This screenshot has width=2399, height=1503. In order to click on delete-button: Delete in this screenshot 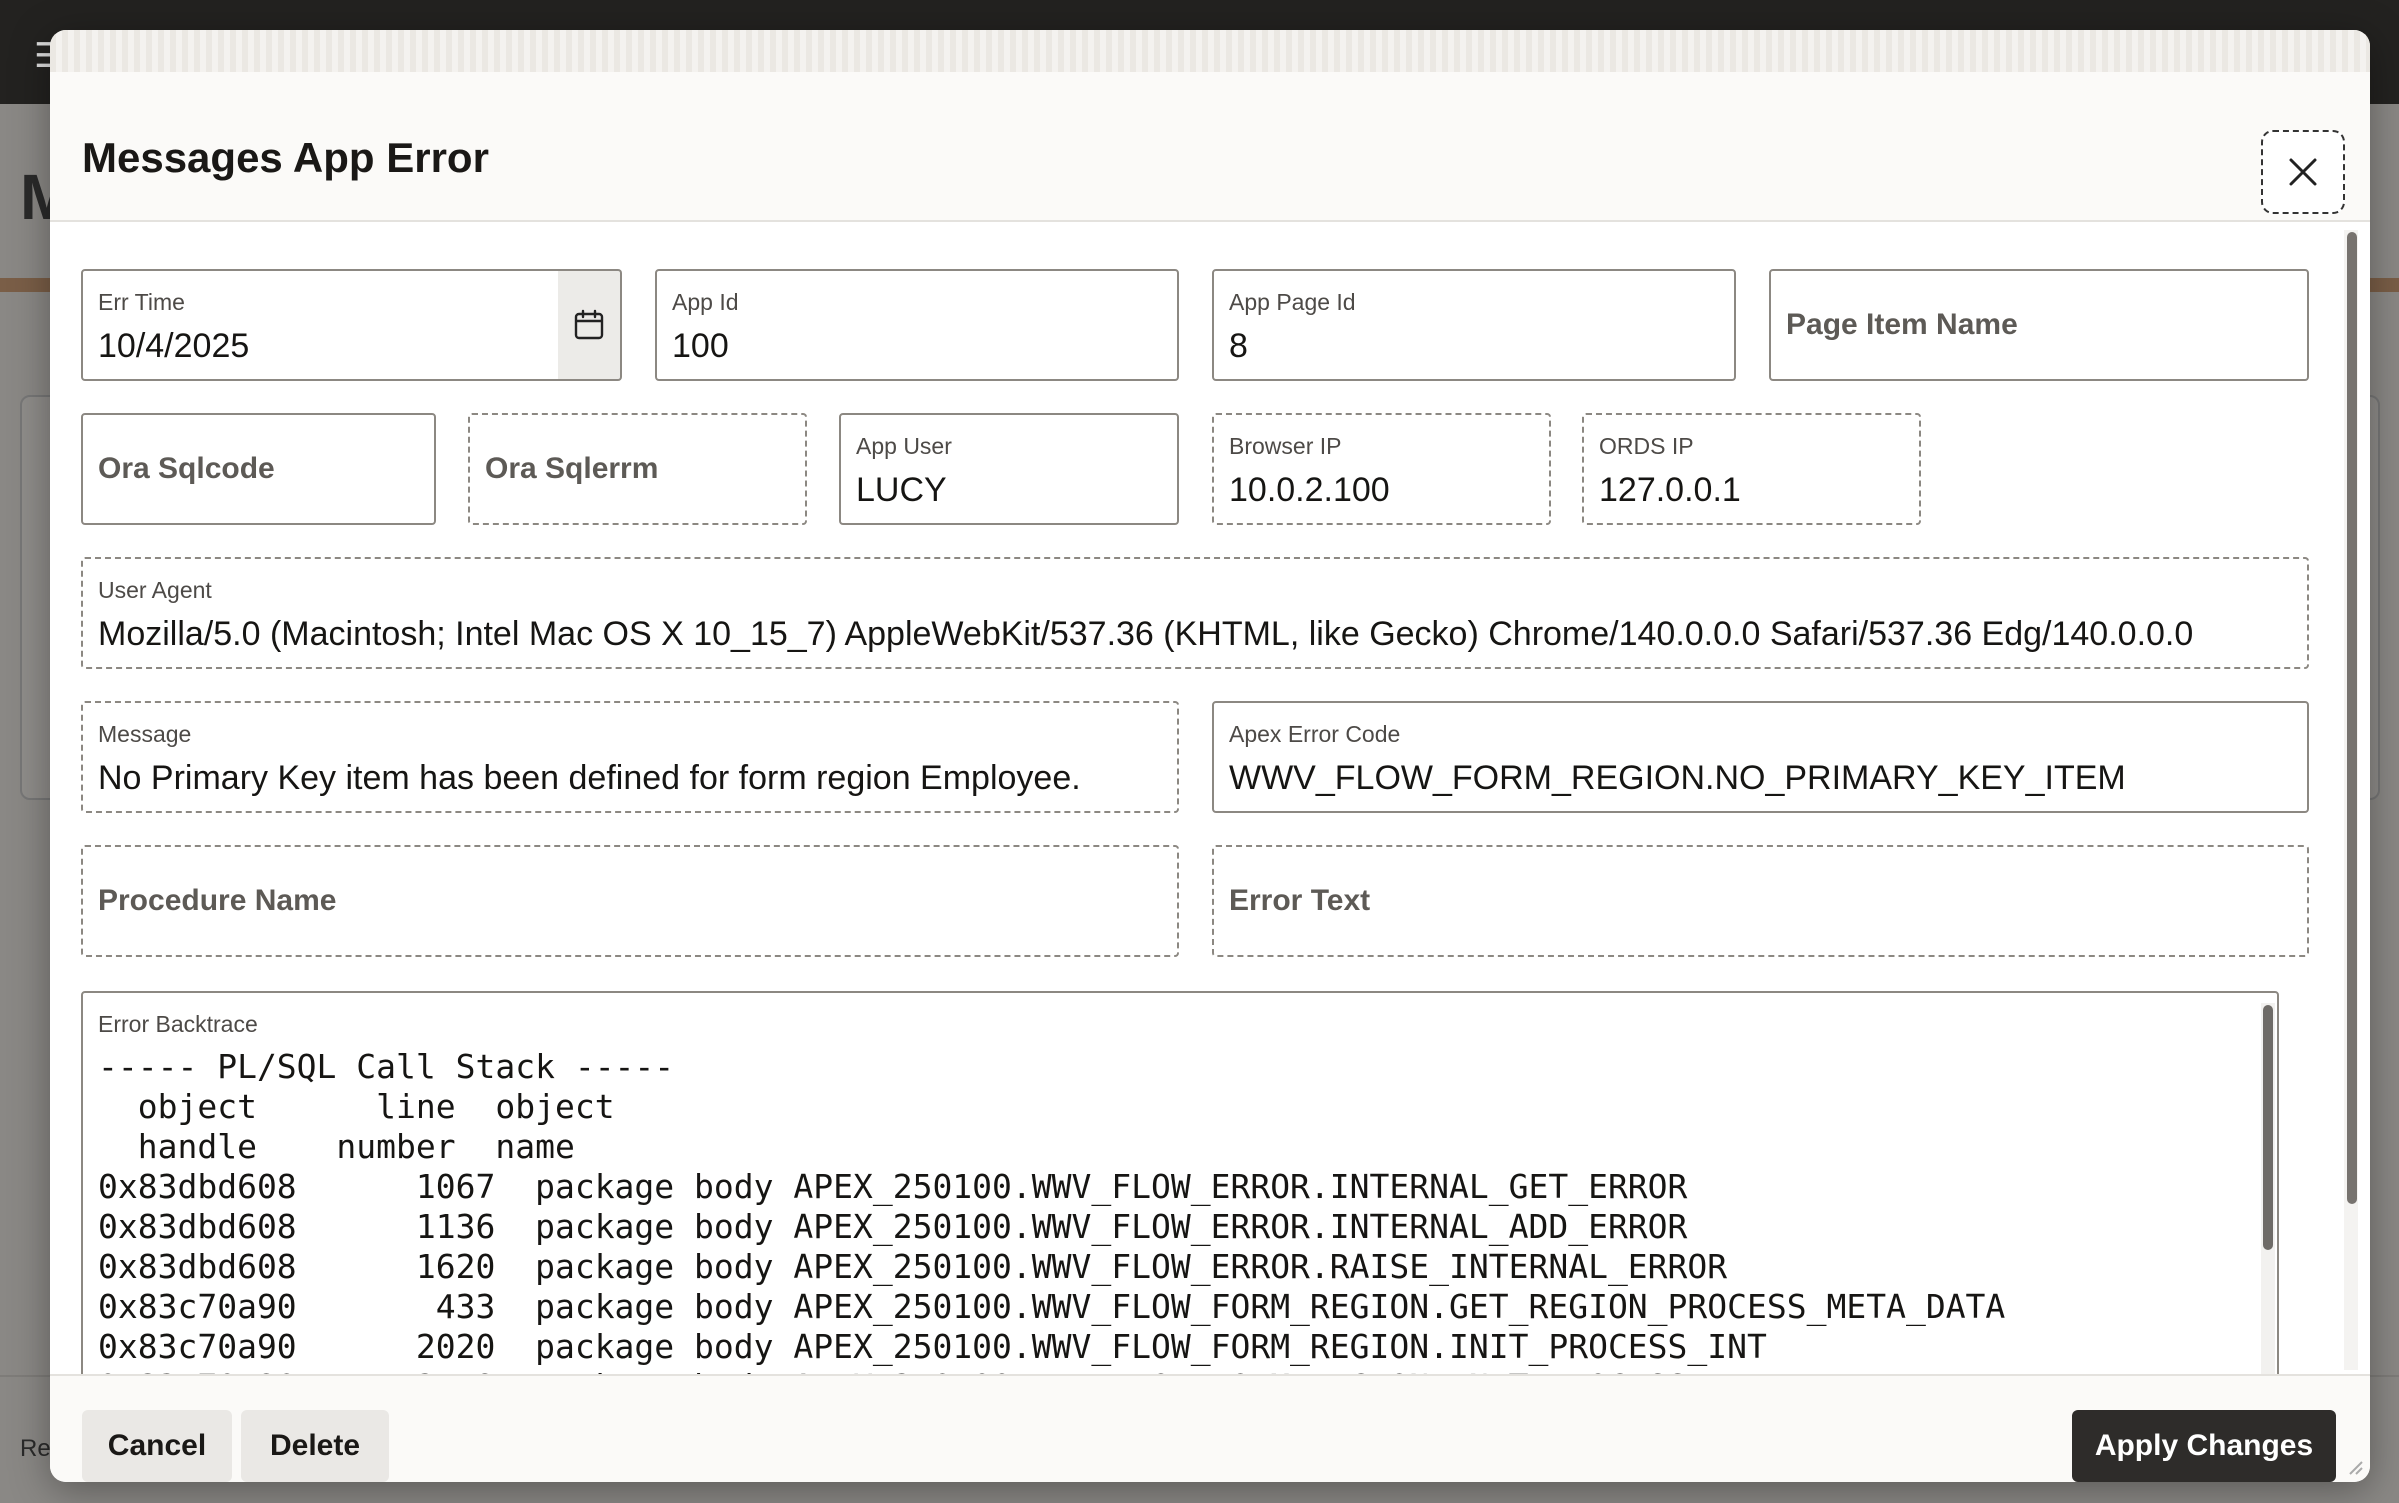, I will do `click(315, 1446)`.